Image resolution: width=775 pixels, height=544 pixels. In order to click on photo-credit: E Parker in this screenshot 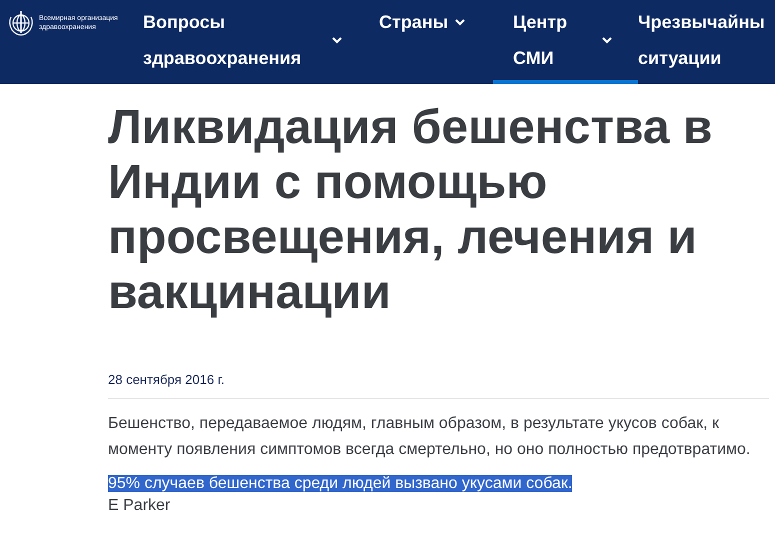, I will do `click(140, 506)`.